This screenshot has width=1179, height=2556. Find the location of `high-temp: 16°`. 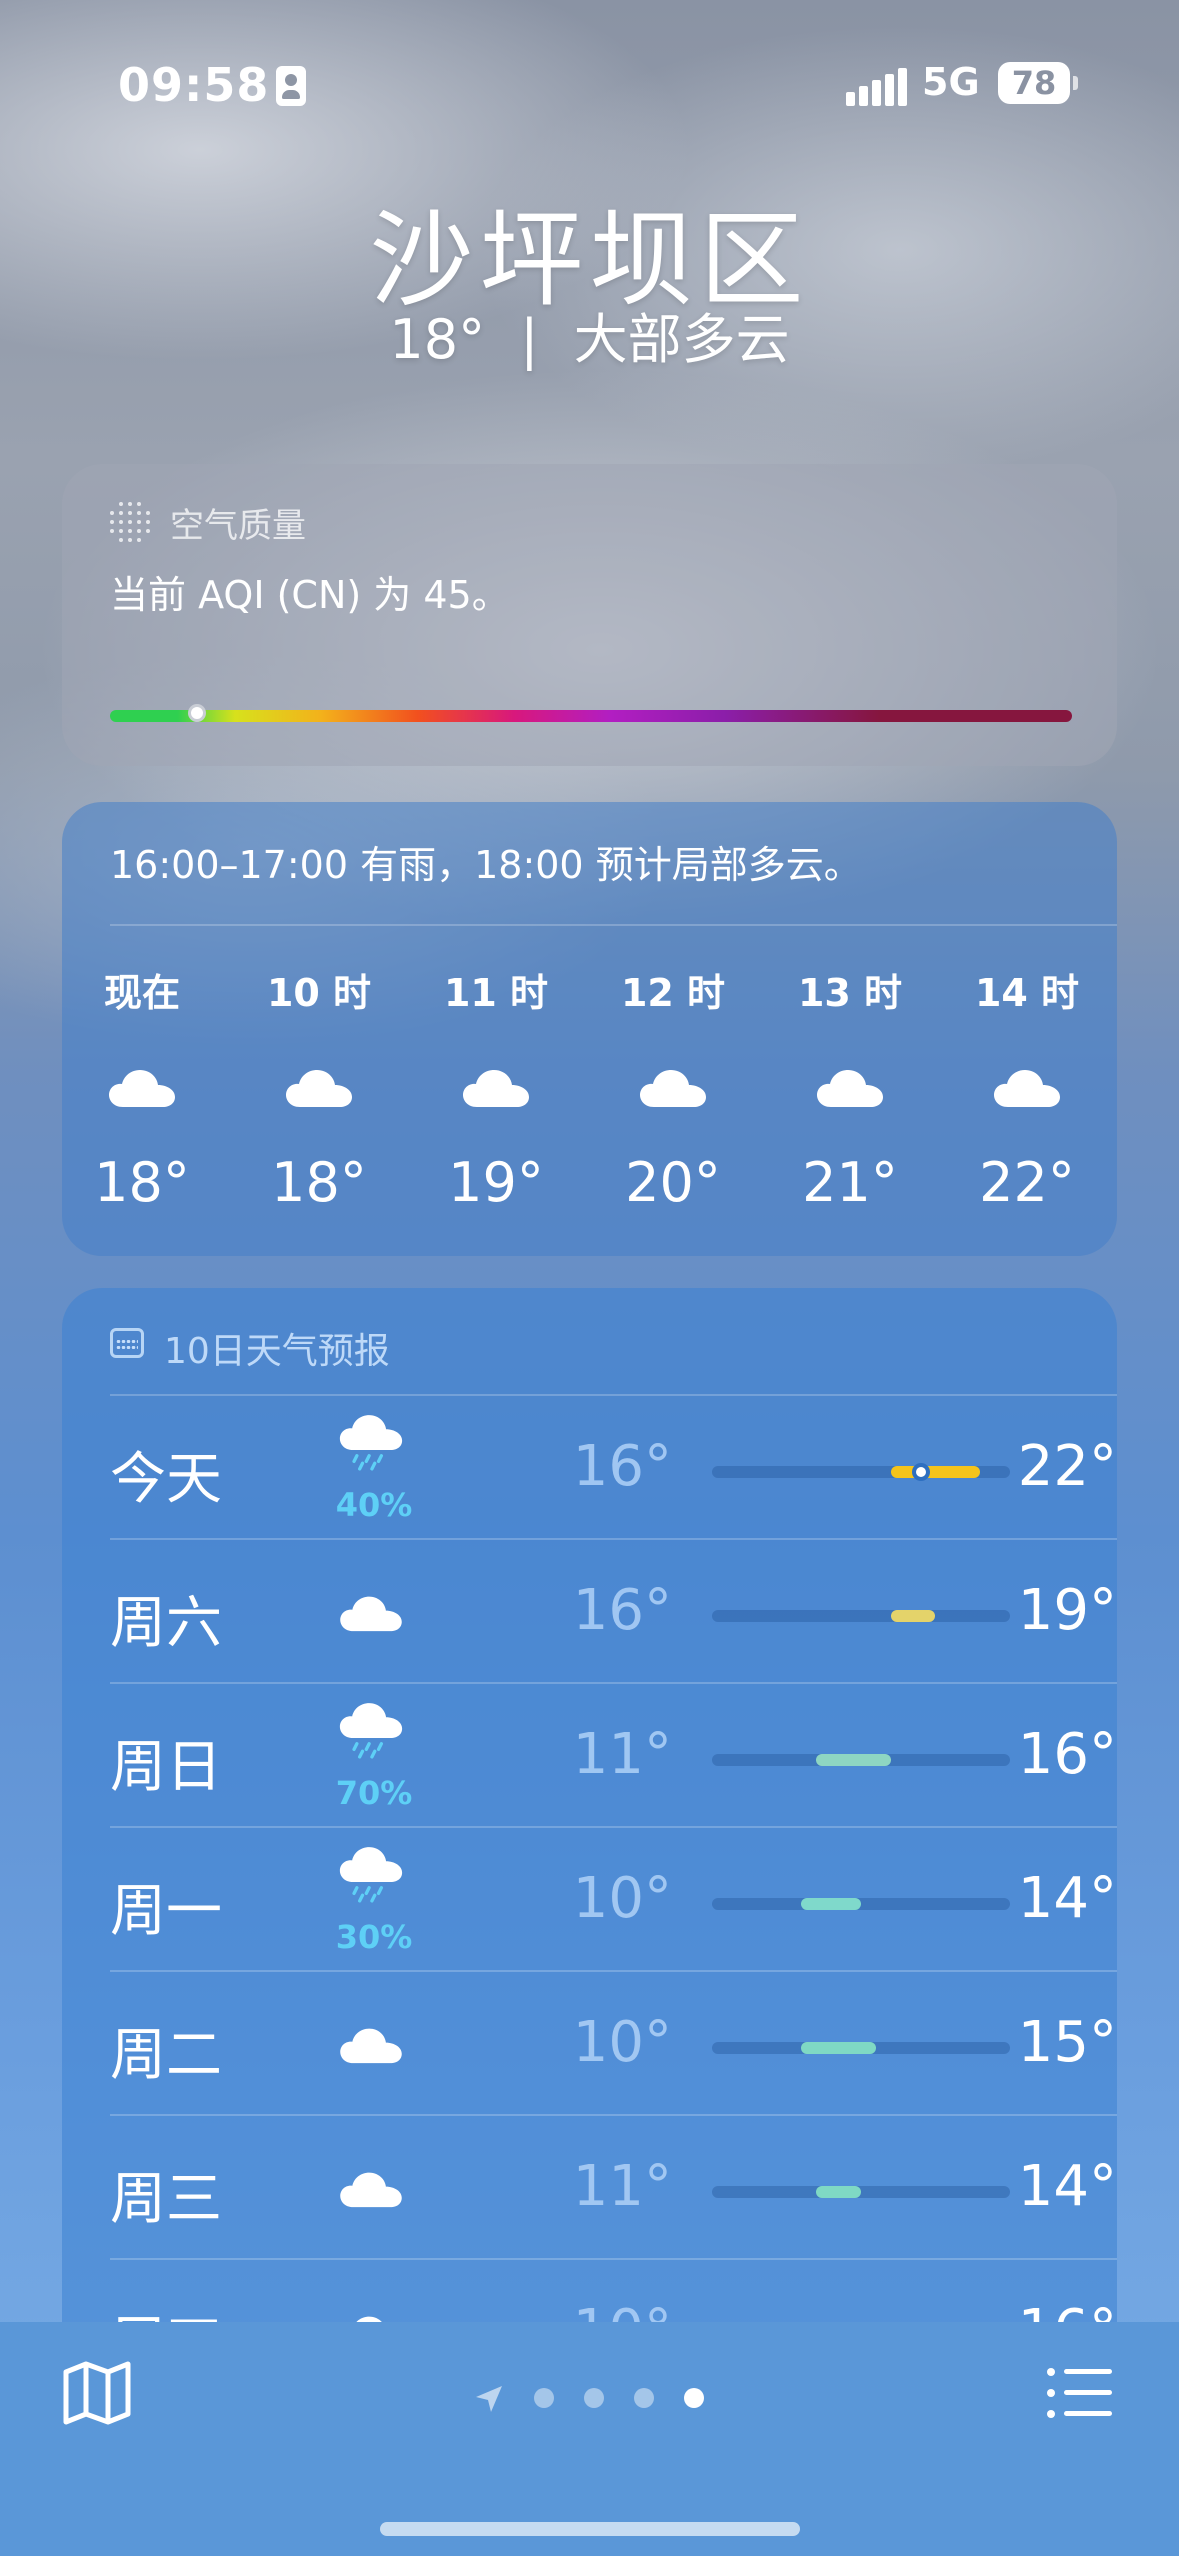

high-temp: 16° is located at coordinates (1067, 1754).